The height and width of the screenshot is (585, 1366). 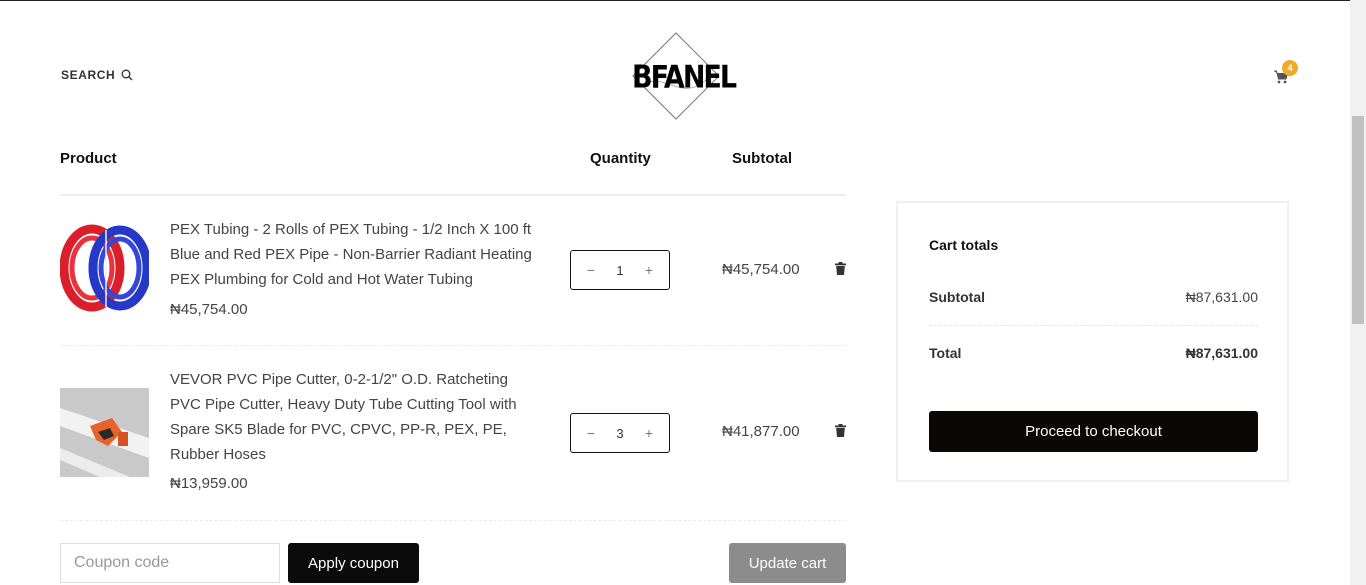 I want to click on column-header-product: Product, so click(x=88, y=158).